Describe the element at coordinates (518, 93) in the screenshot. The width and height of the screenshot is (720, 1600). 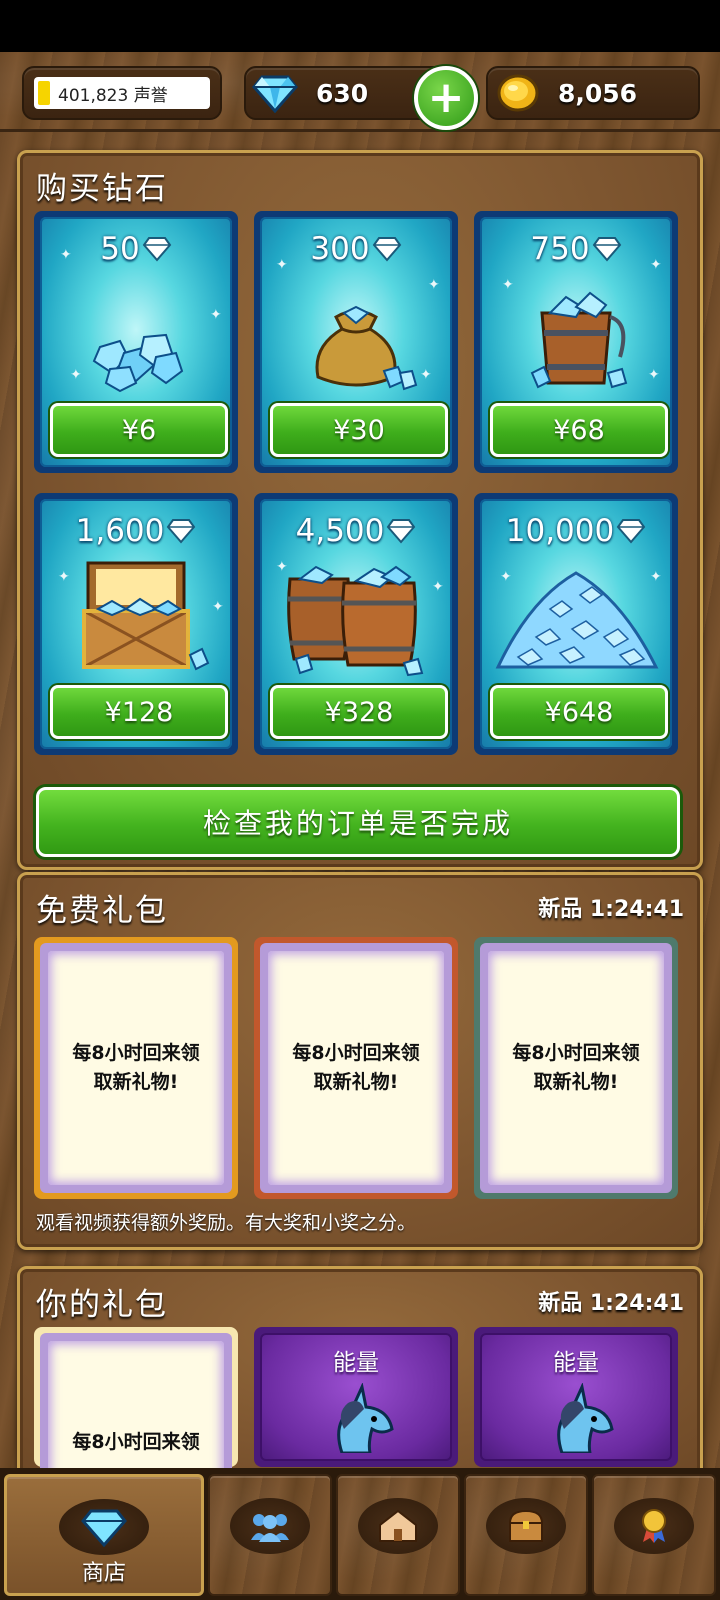
I see `coin-icon` at that location.